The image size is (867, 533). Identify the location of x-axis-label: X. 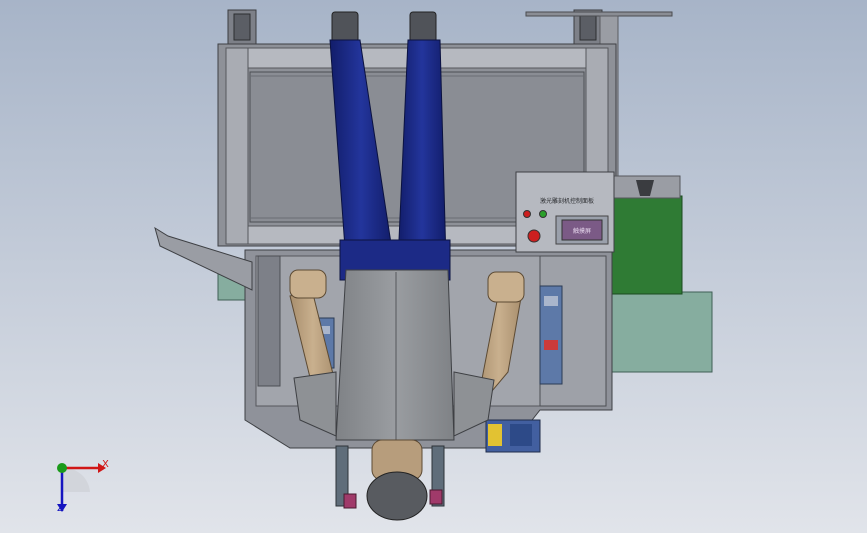
(105, 464).